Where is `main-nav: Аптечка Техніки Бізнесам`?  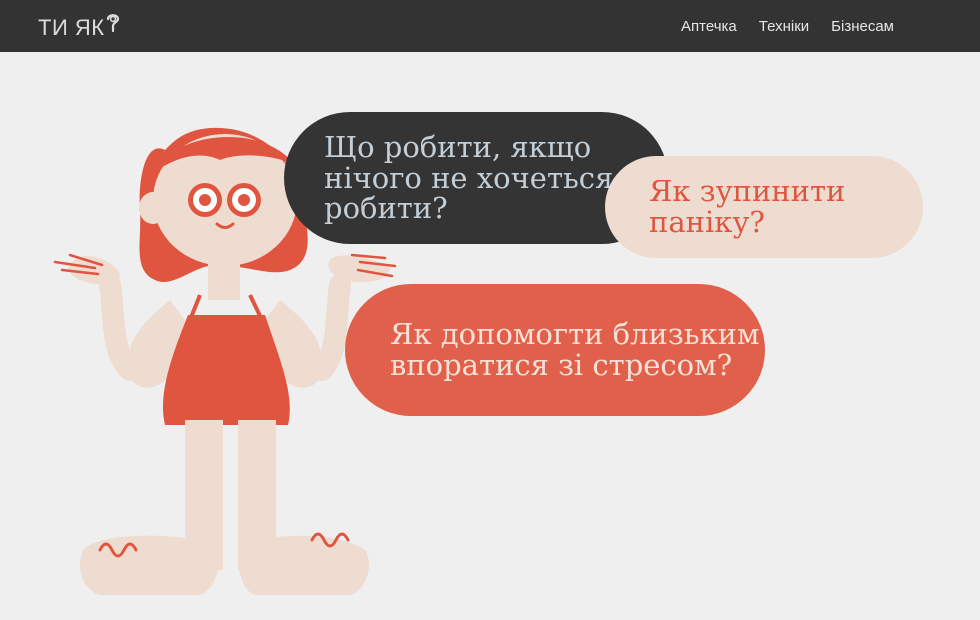 main-nav: Аптечка Техніки Бізнесам is located at coordinates (787, 26).